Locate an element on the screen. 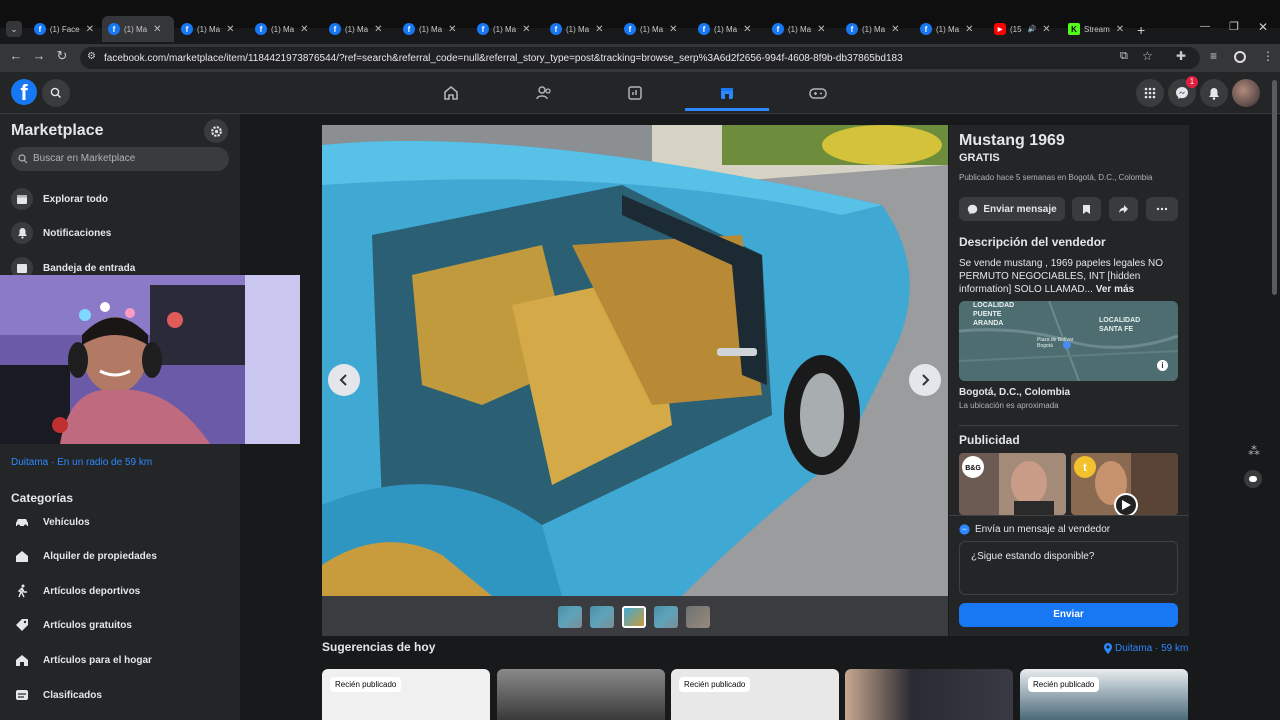 This screenshot has height=720, width=1280. media-control-icon: ≡ is located at coordinates (1213, 56).